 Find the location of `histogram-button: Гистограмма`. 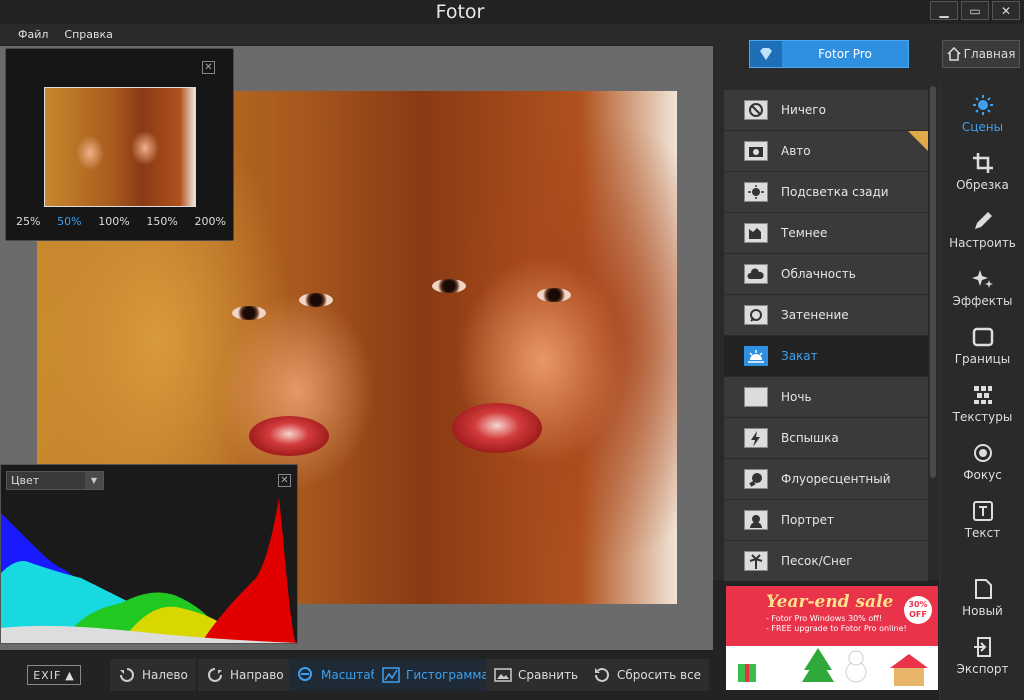

histogram-button: Гистограмма is located at coordinates (435, 675).